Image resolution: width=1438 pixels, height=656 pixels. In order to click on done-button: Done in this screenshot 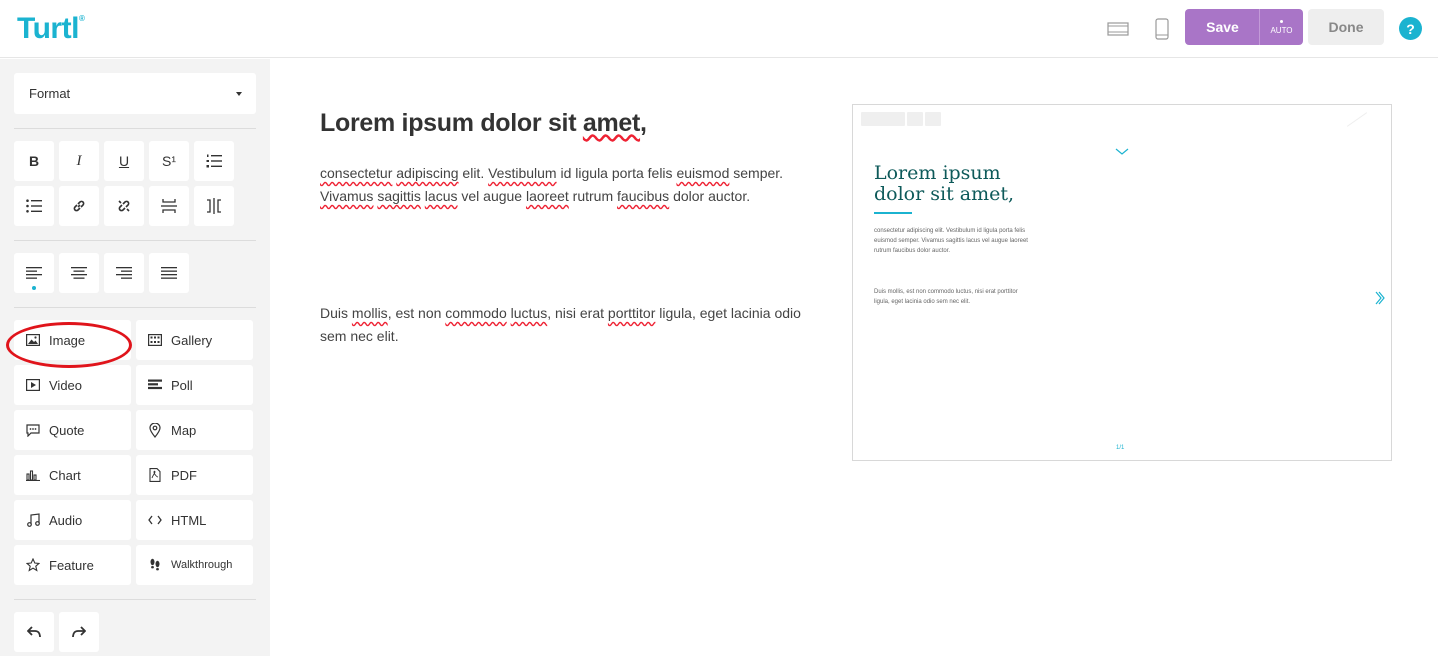, I will do `click(1346, 27)`.